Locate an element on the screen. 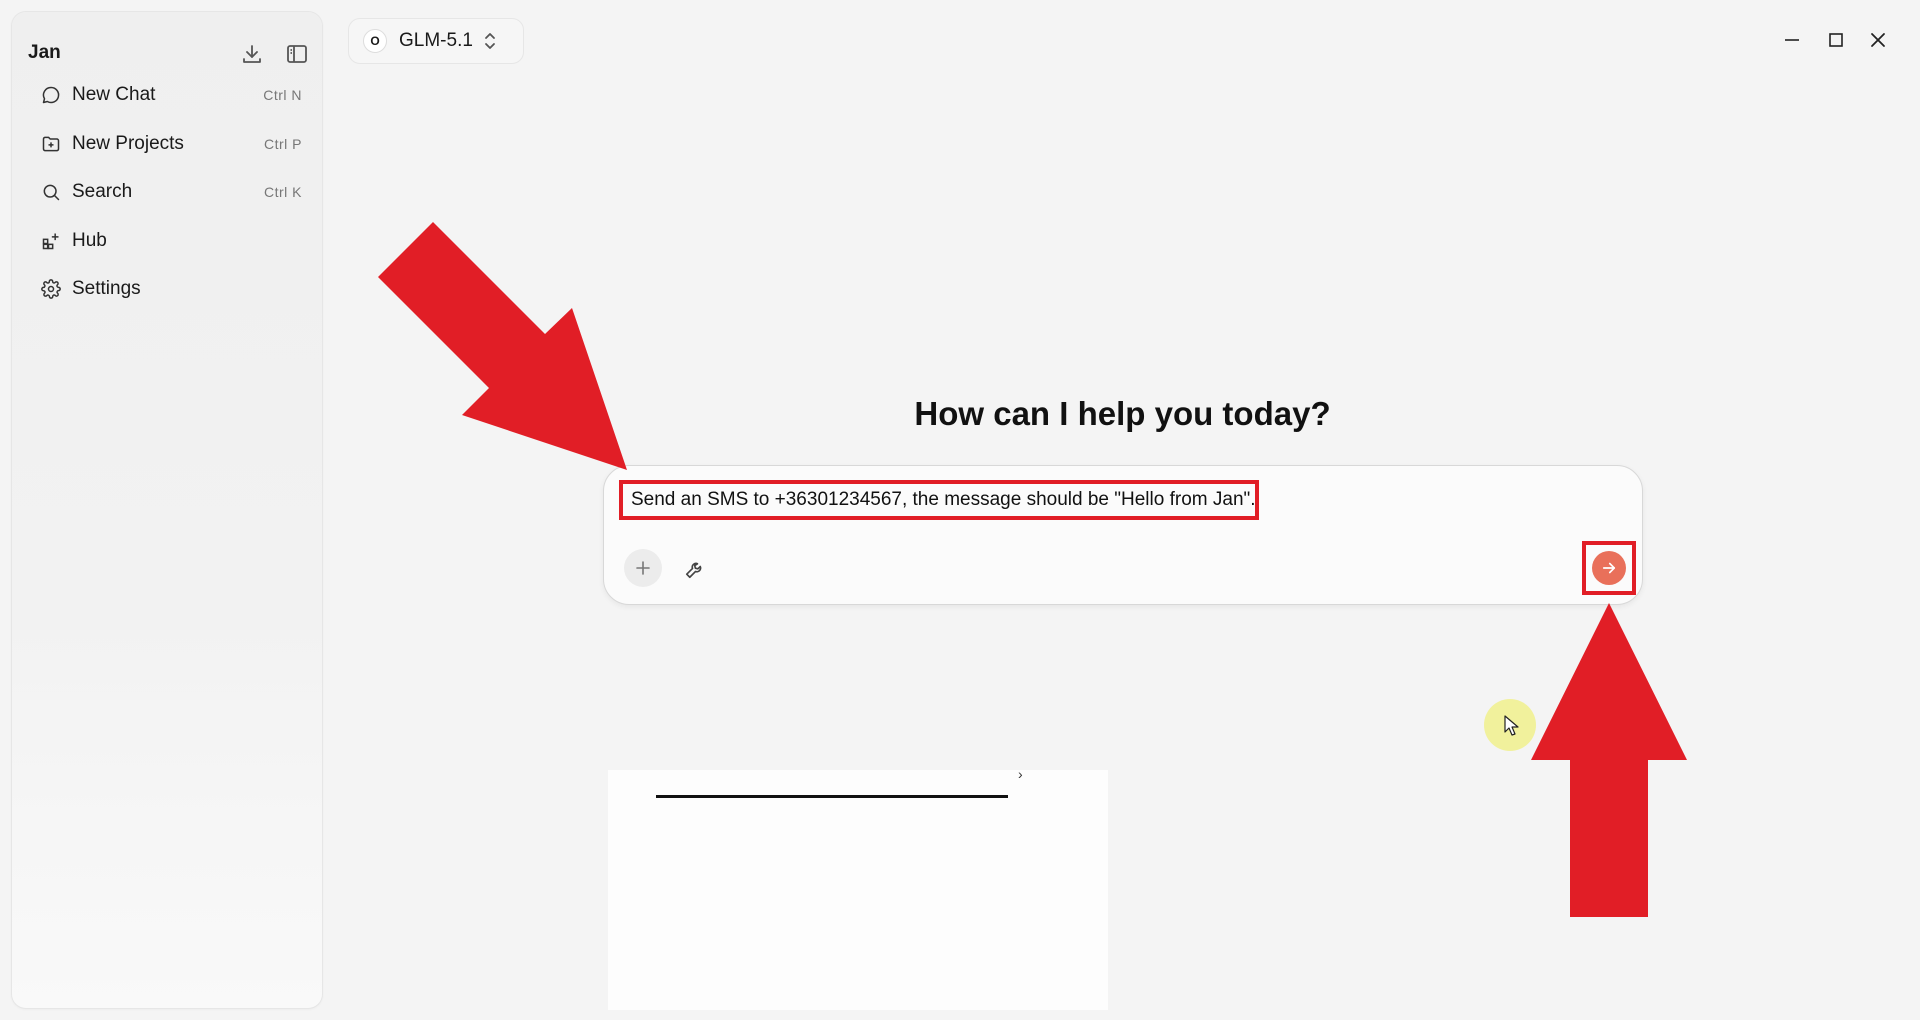 The width and height of the screenshot is (1920, 1020). annotation-arrow-up is located at coordinates (1609, 760).